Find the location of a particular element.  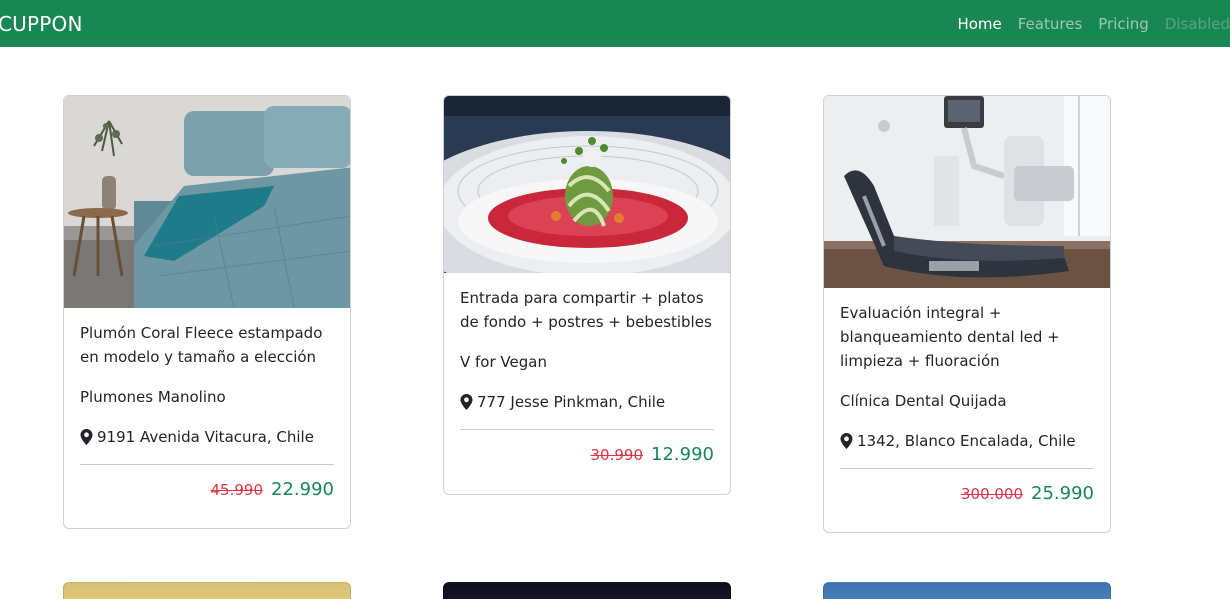

old-price: 30.990 is located at coordinates (617, 455).